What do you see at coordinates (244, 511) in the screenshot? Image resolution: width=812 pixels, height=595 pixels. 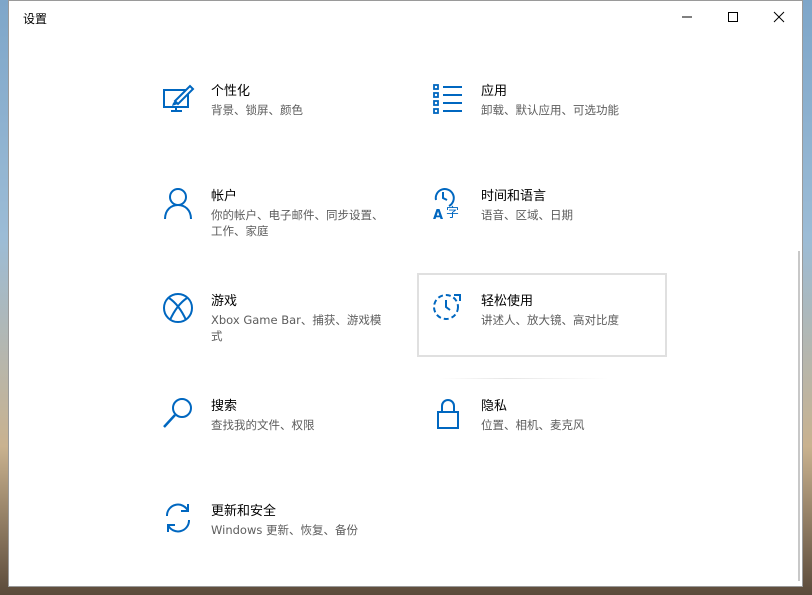 I see `tile-title: 更新和安全` at bounding box center [244, 511].